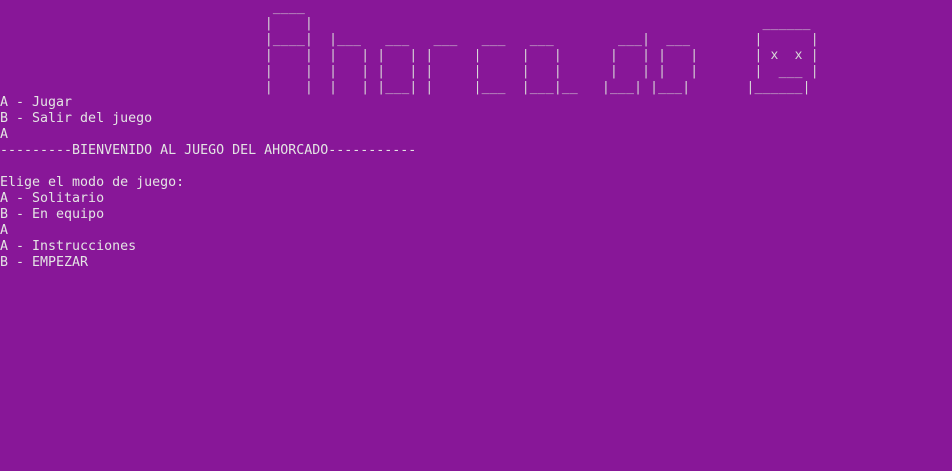 The height and width of the screenshot is (471, 952). What do you see at coordinates (52, 214) in the screenshot?
I see `mode-option-equipo: B - En equipo` at bounding box center [52, 214].